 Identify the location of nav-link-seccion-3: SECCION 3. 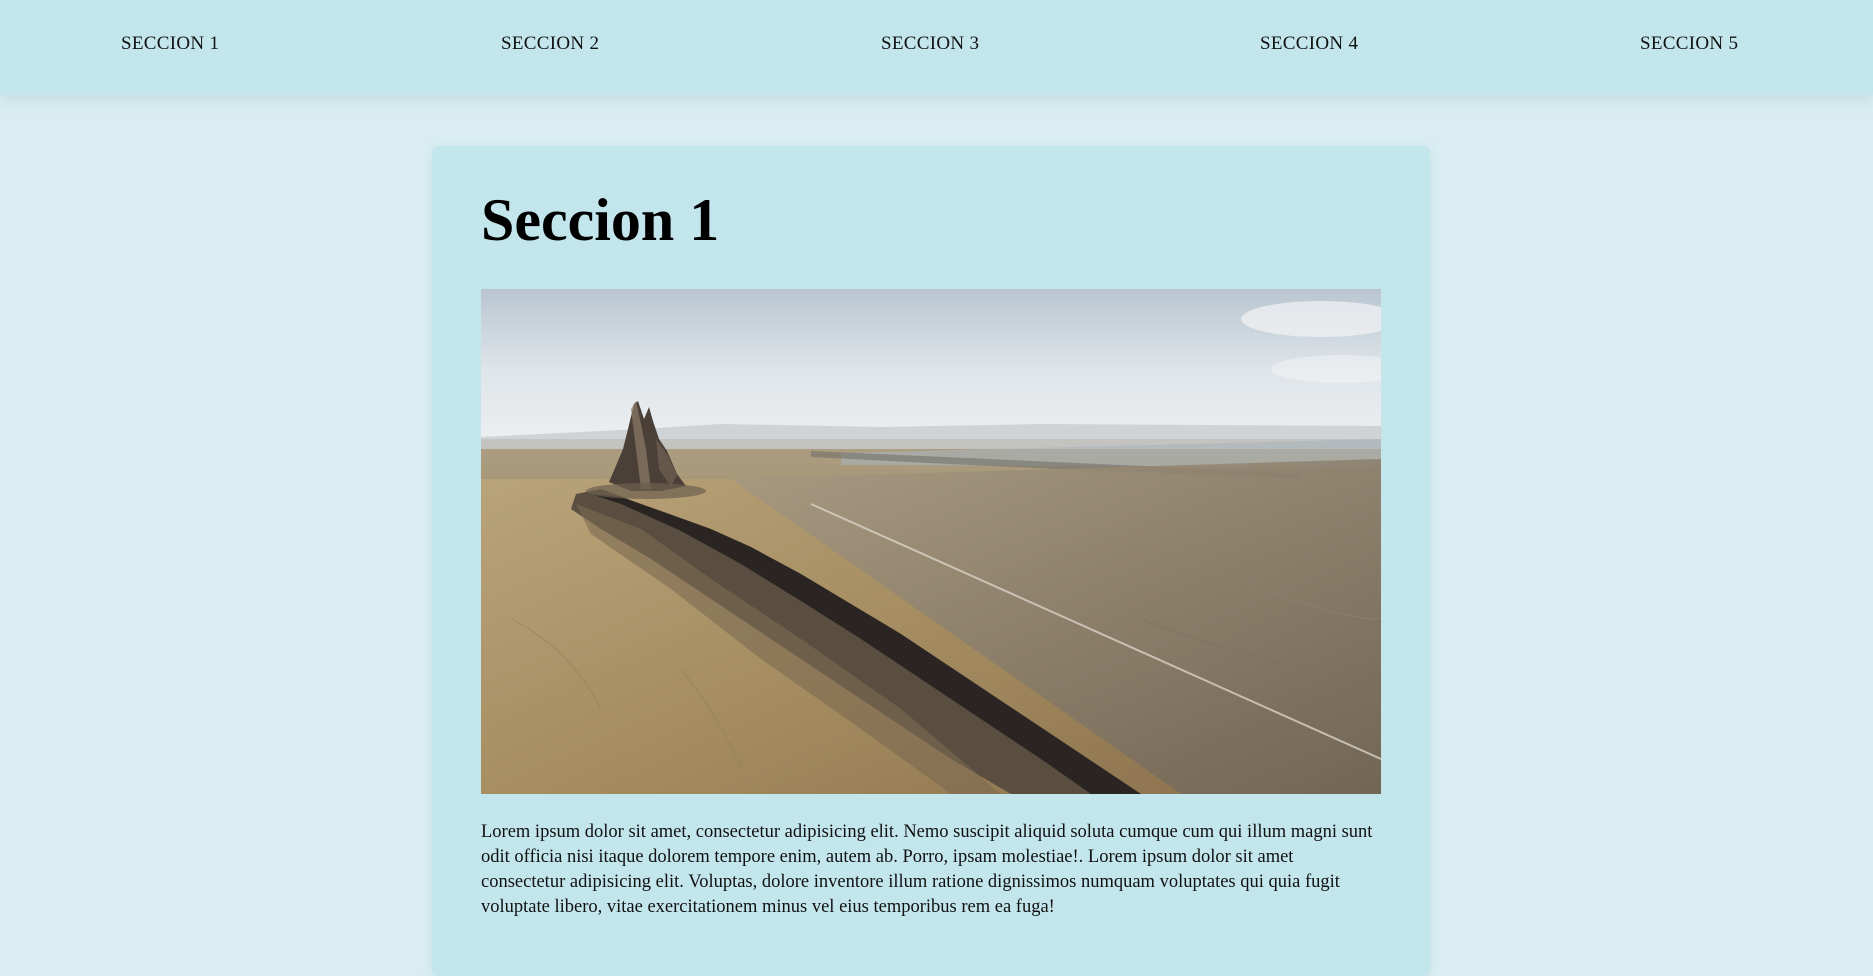
(930, 44).